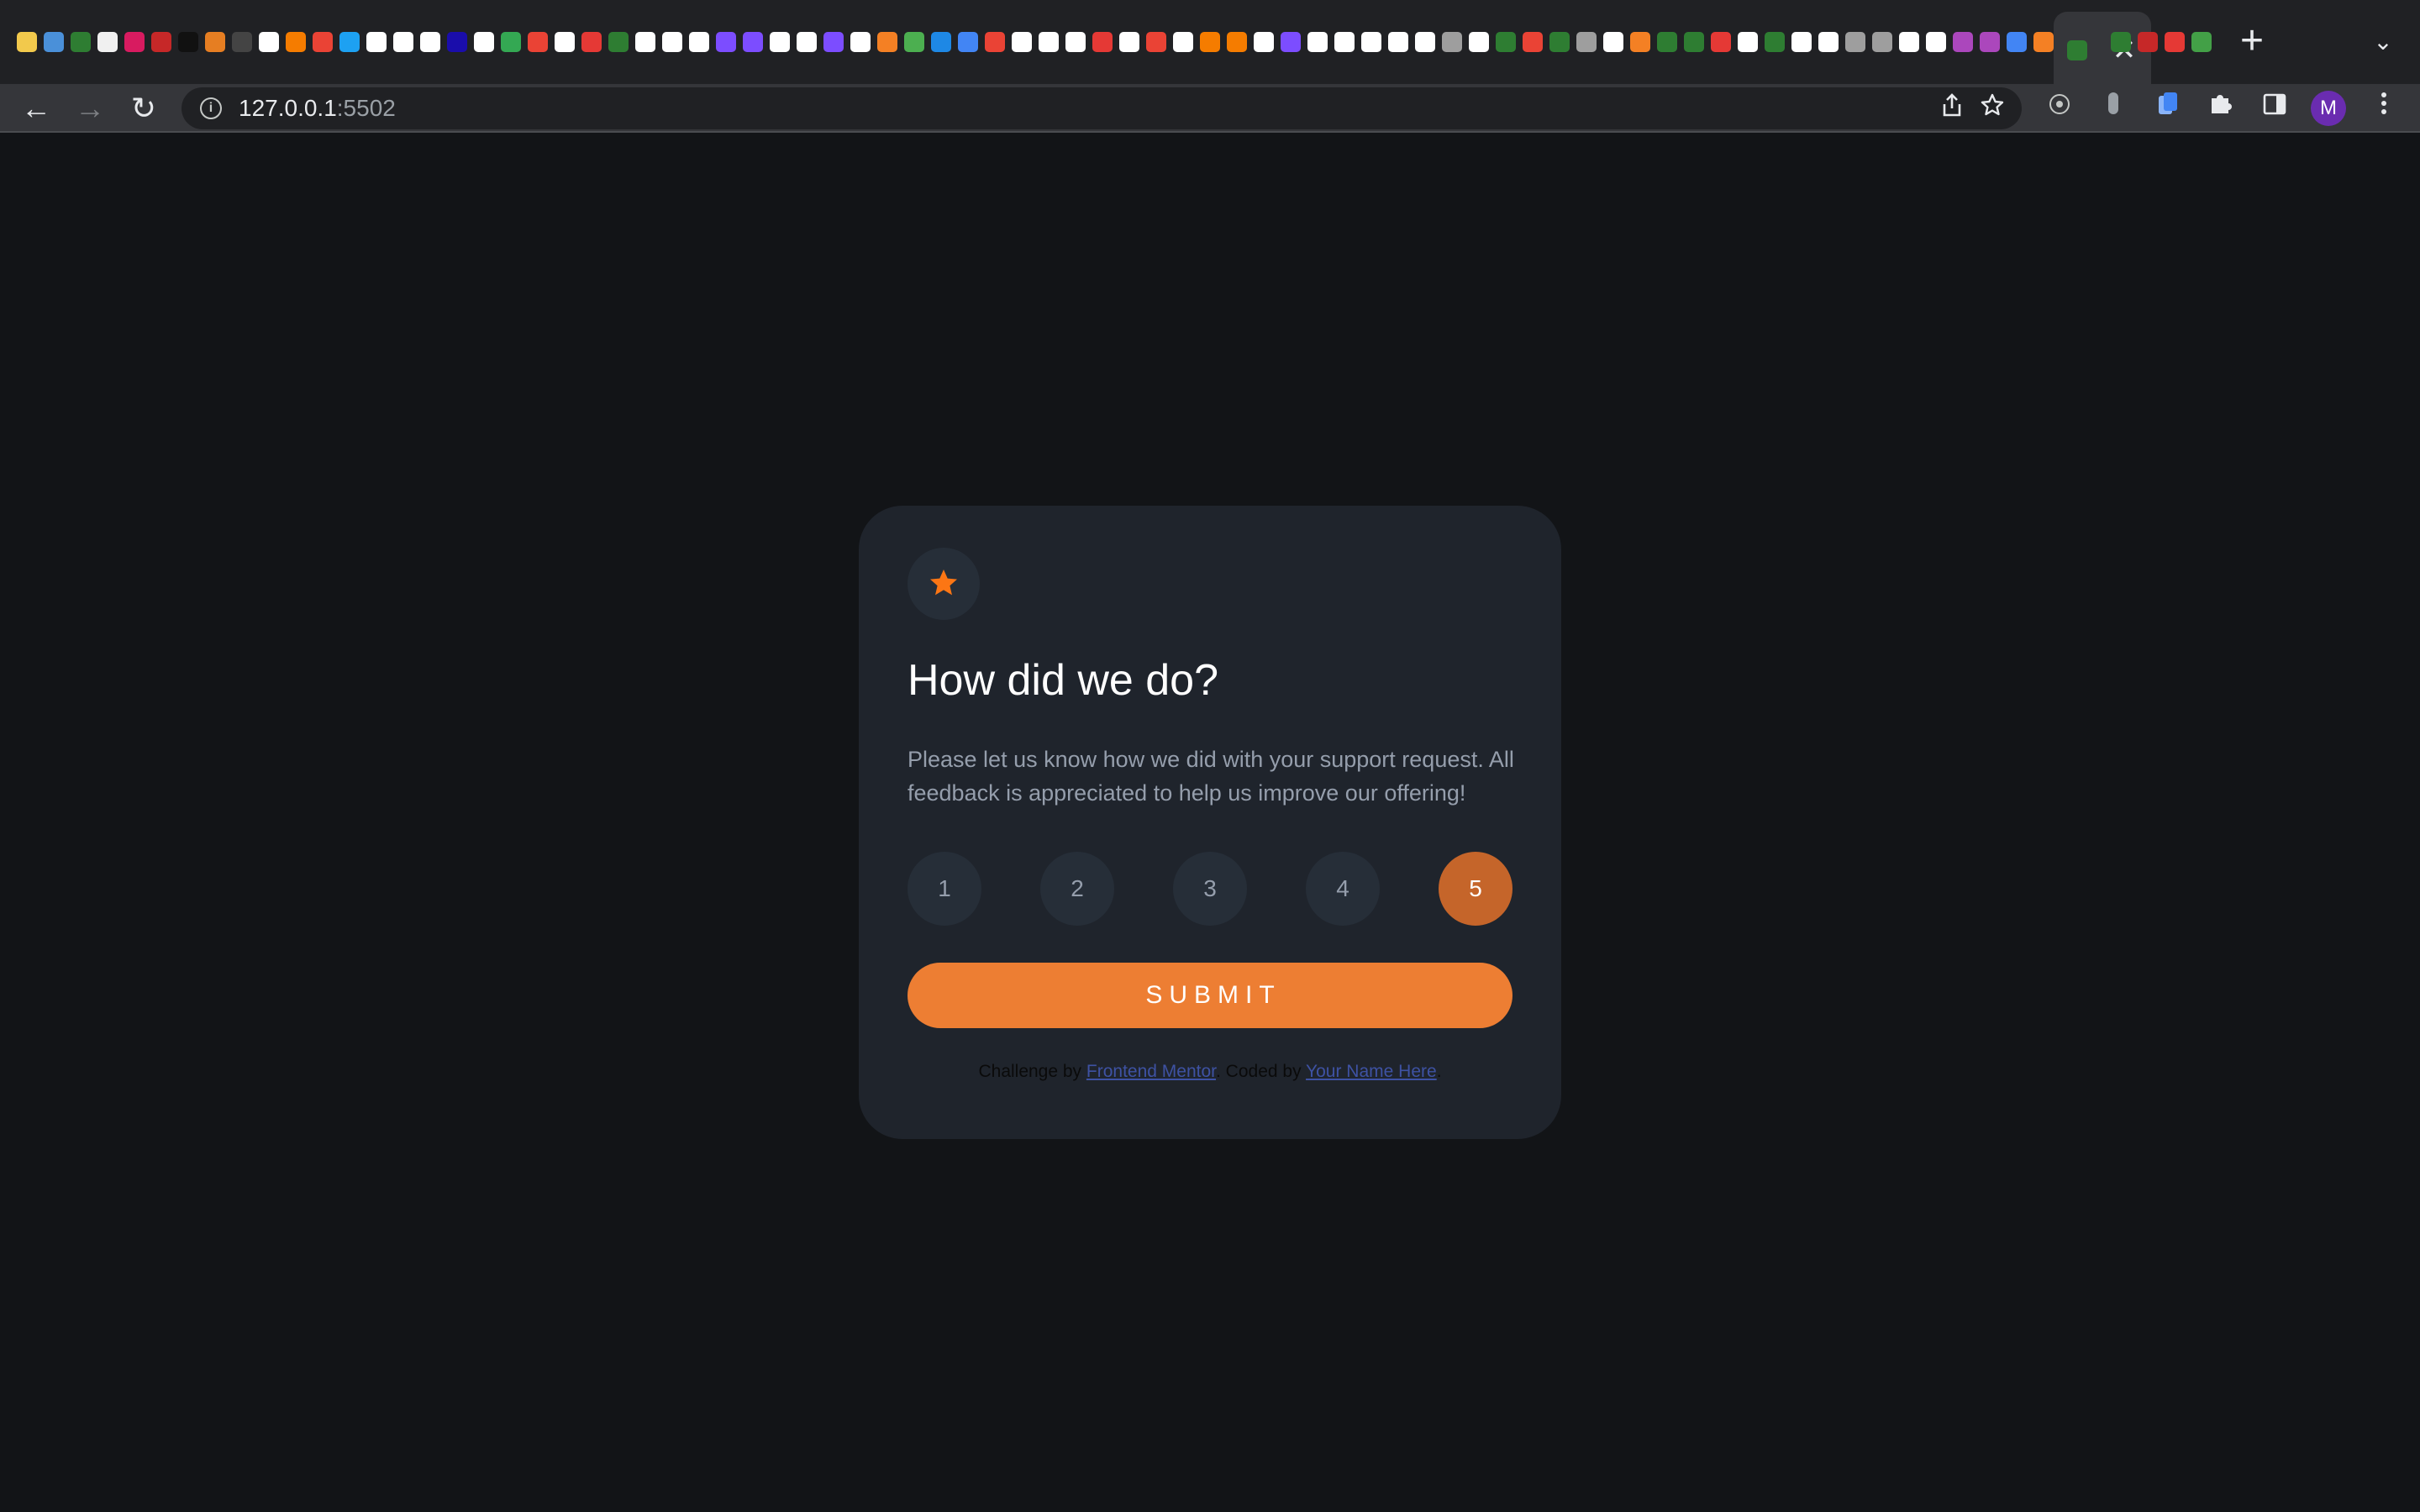 This screenshot has width=2420, height=1512. I want to click on frontend-mentor-link: Frontend Mentor, so click(1151, 1071).